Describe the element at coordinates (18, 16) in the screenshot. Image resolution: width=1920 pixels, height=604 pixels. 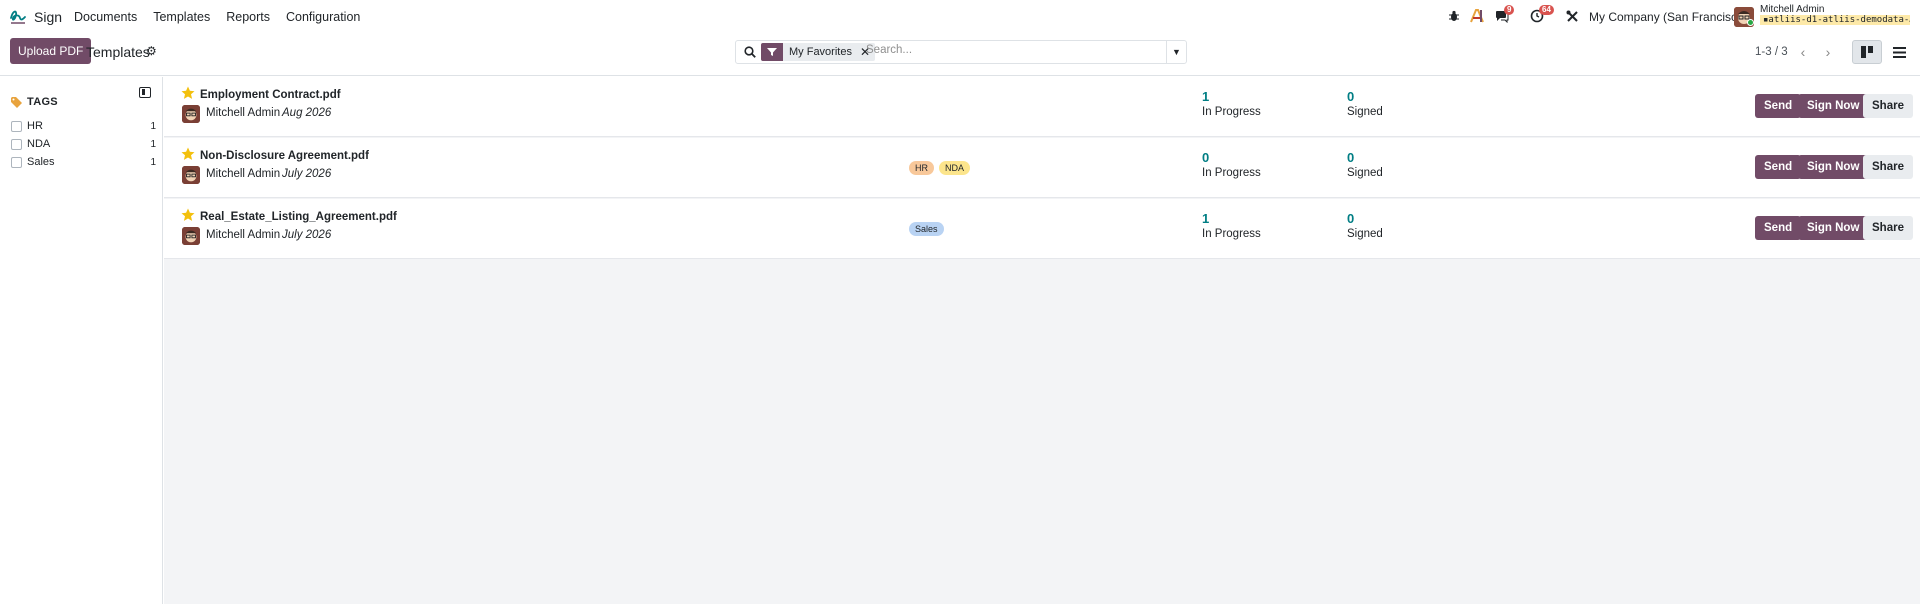
I see `sign-app-logo` at that location.